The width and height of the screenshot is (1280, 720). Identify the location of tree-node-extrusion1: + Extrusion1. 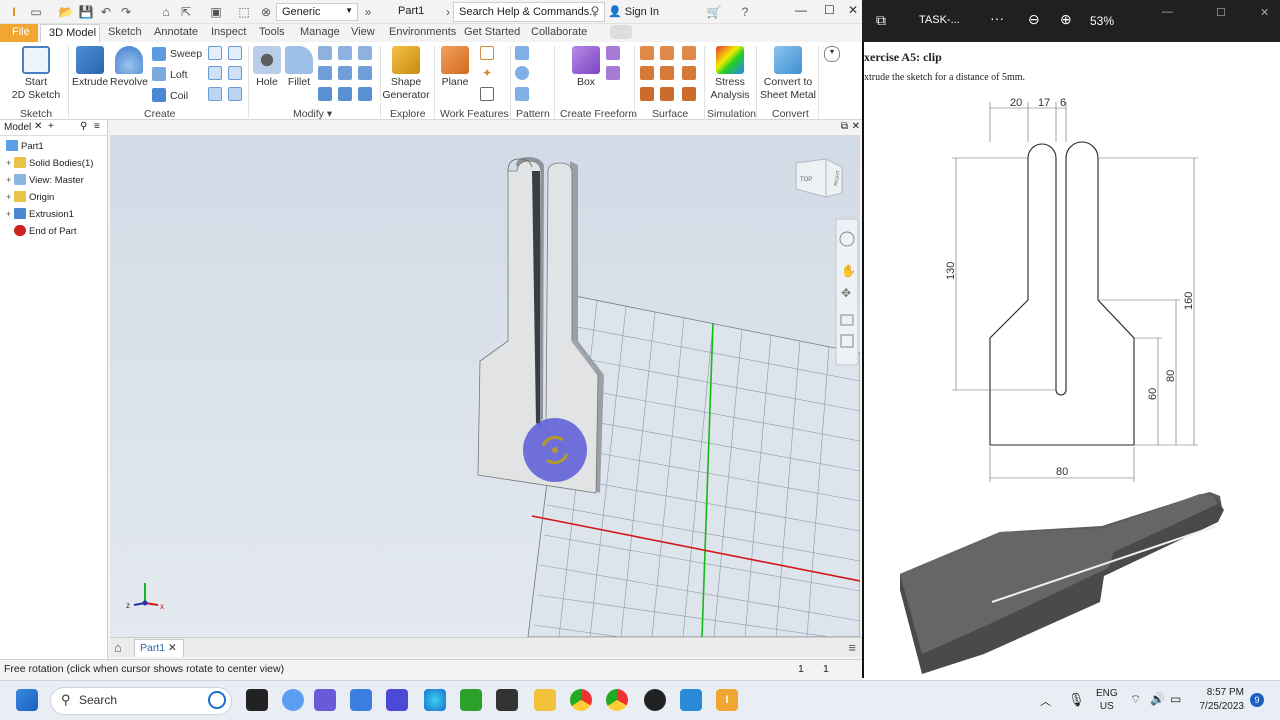
(40, 214).